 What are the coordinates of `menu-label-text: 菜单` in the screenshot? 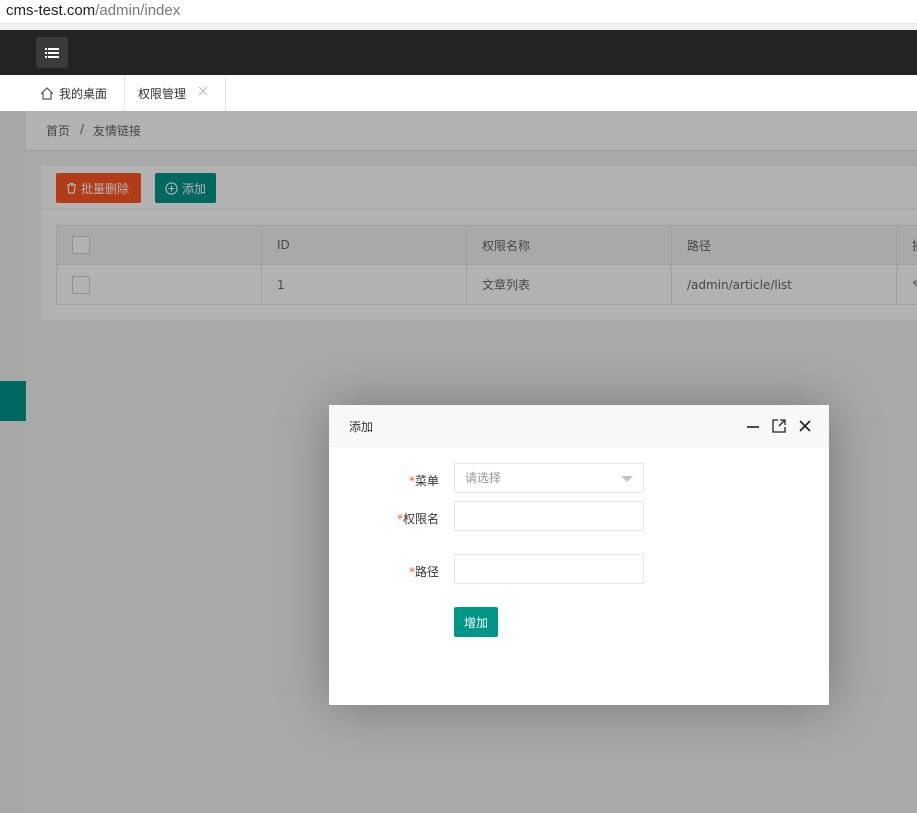 It's located at (426, 481).